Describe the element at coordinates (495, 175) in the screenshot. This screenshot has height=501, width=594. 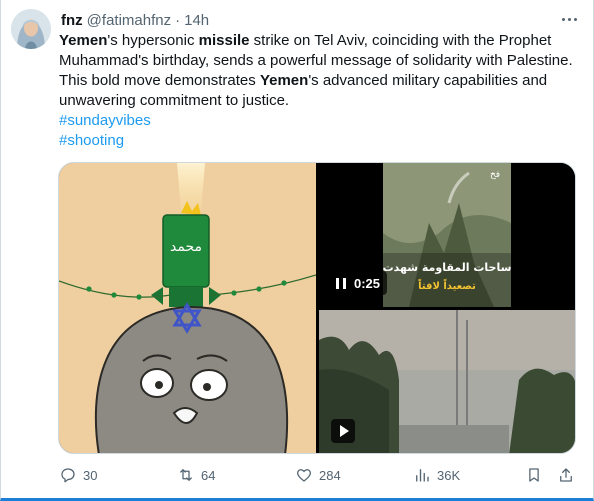
I see `channel-logo: فخ` at that location.